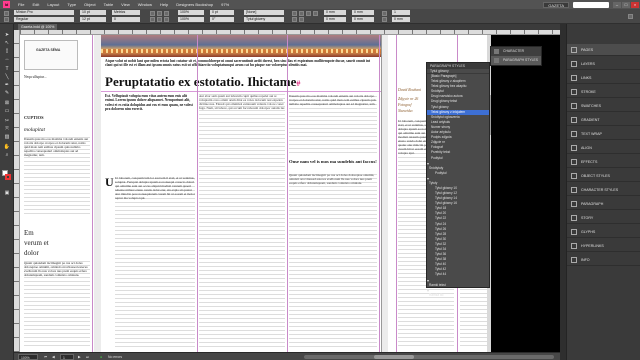 The image size is (640, 360). What do you see at coordinates (617, 4) in the screenshot?
I see `minimize-icon: –` at bounding box center [617, 4].